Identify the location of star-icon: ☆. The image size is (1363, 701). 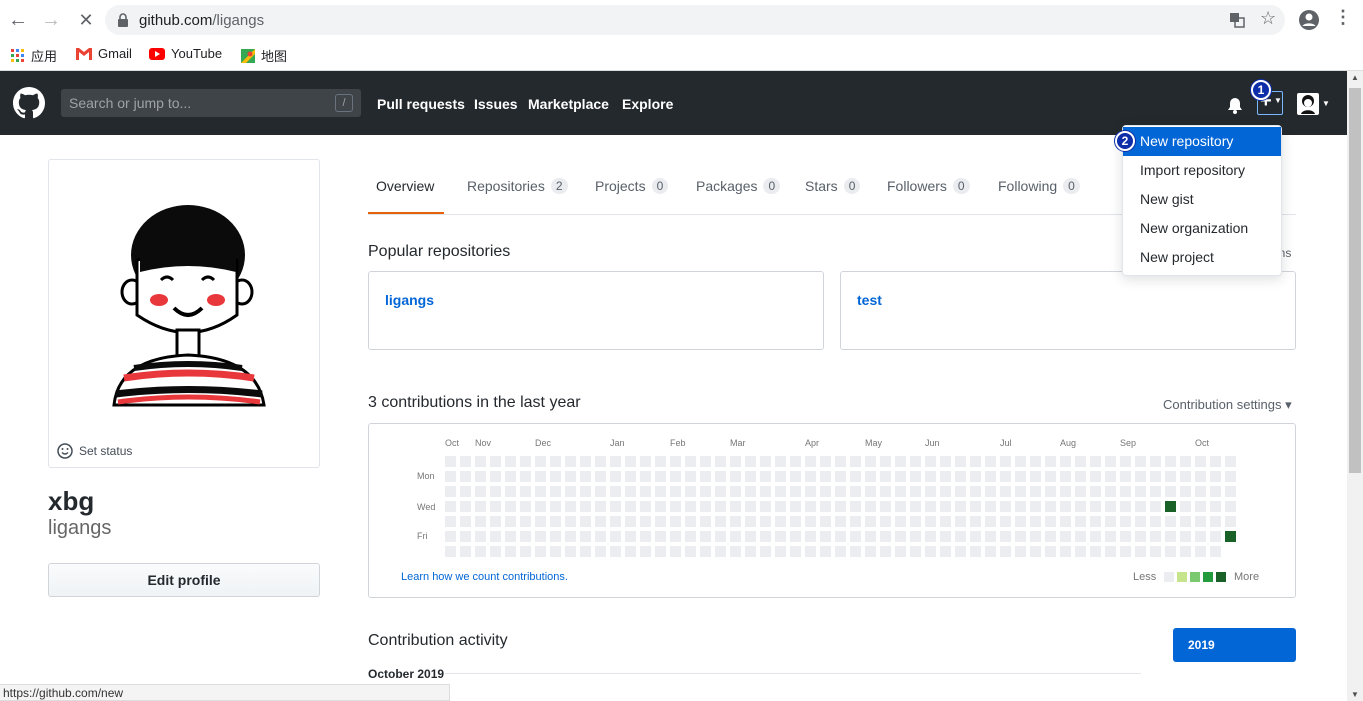
(1268, 18).